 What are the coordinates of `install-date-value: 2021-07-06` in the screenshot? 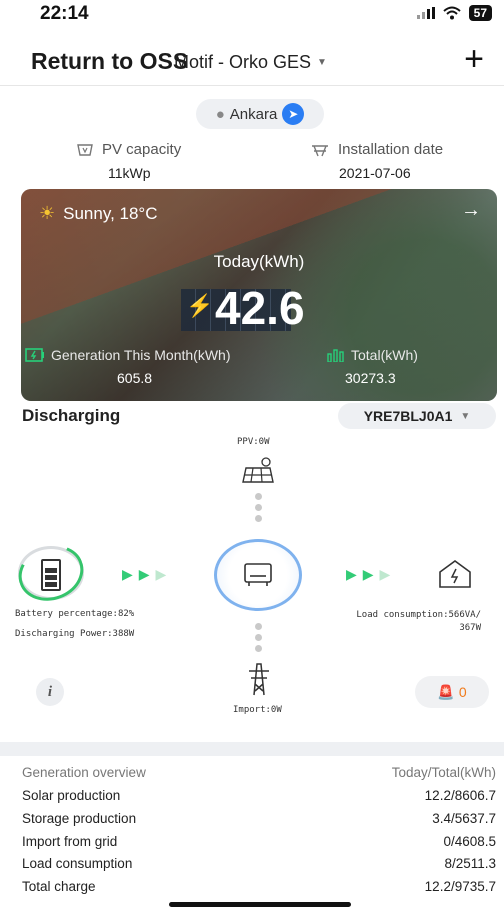 It's located at (375, 173).